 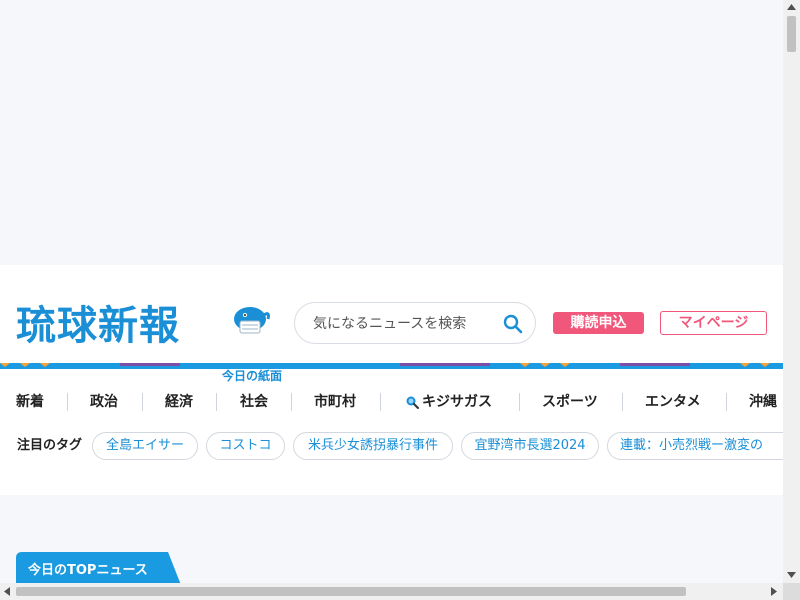 What do you see at coordinates (88, 570) in the screenshot?
I see `section-title: 今日のTOPニュース` at bounding box center [88, 570].